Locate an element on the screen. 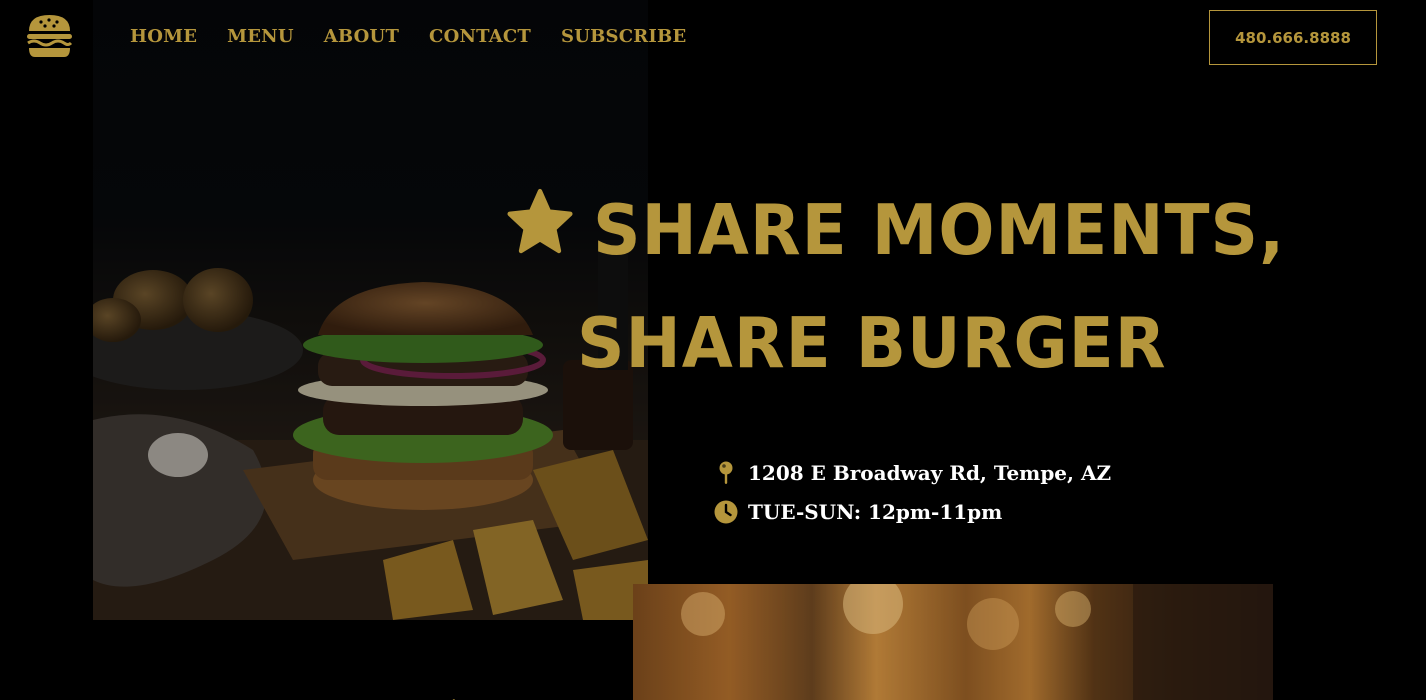 This screenshot has height=700, width=1426. headline-text-1: SHARE MOMENTS, is located at coordinates (939, 230).